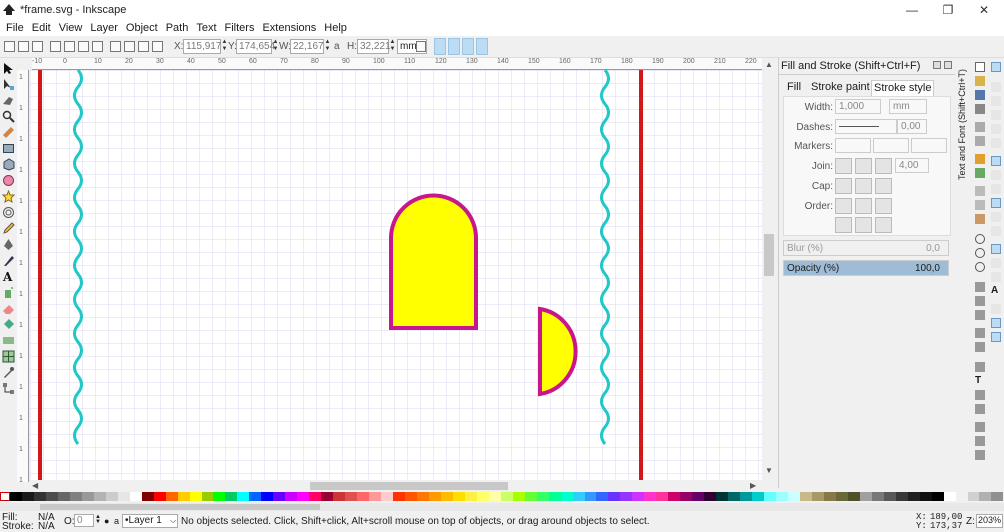 The width and height of the screenshot is (1004, 532). I want to click on menu-extensions: Extensions, so click(289, 28).